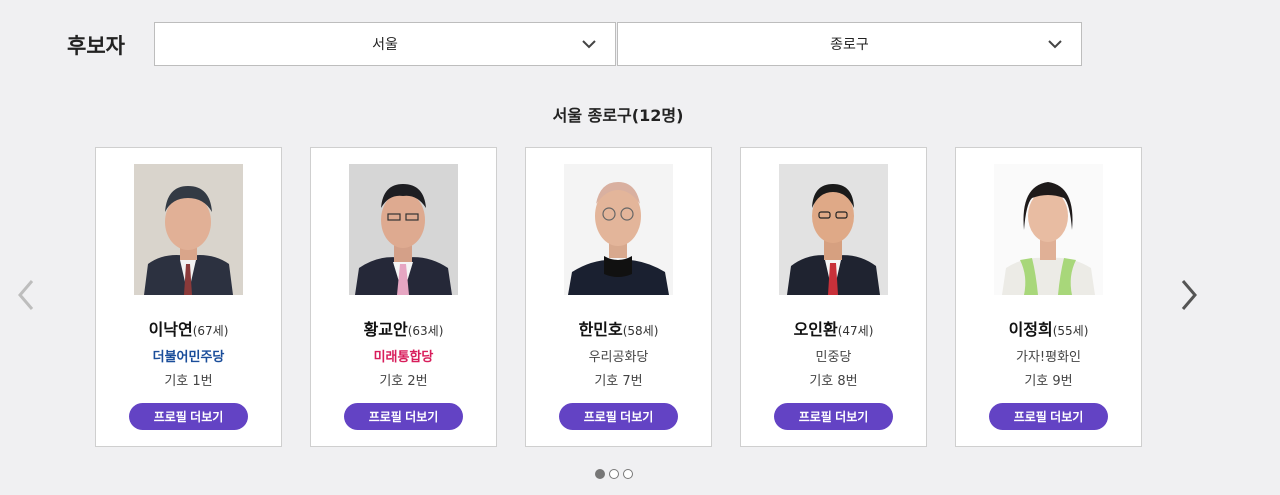 The width and height of the screenshot is (1280, 495). Describe the element at coordinates (618, 297) in the screenshot. I see `candidate-card: 한민호(58세) 우리공화당 기호 7번 프로필 더보기` at that location.